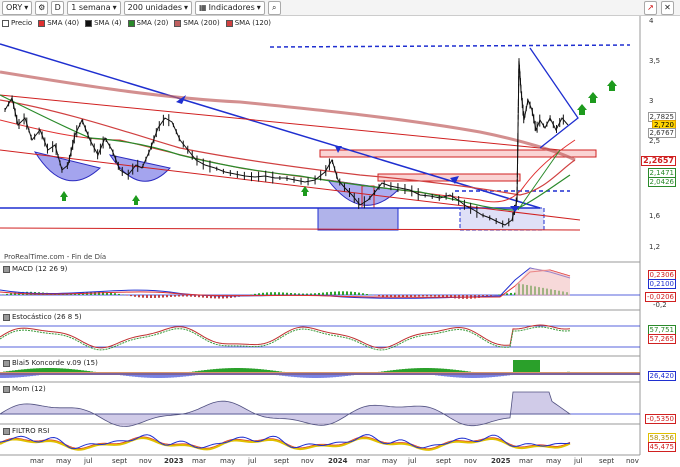 Image resolution: width=680 pixels, height=467 pixels. I want to click on blai-label: Blai5 Koncorde v.09 (15), so click(50, 363).